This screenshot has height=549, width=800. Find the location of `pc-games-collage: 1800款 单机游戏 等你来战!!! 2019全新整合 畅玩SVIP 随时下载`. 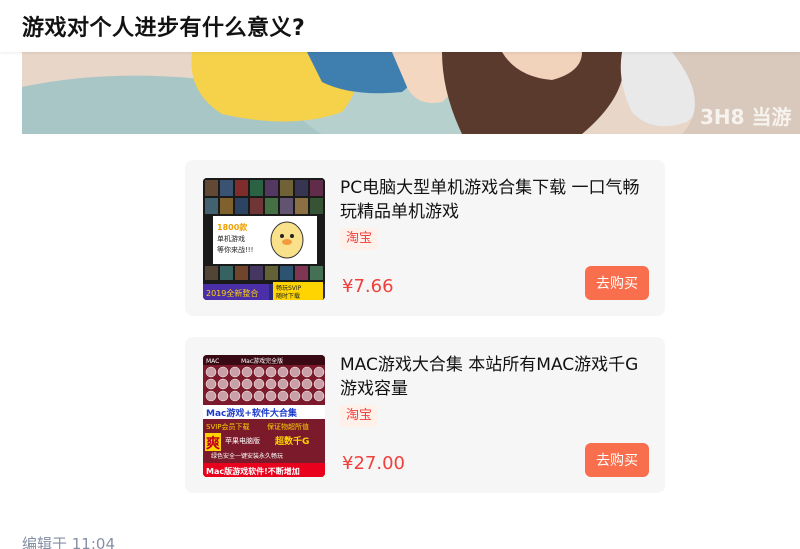

pc-games-collage: 1800款 单机游戏 等你来战!!! 2019全新整合 畅玩SVIP 随时下载 is located at coordinates (264, 239).